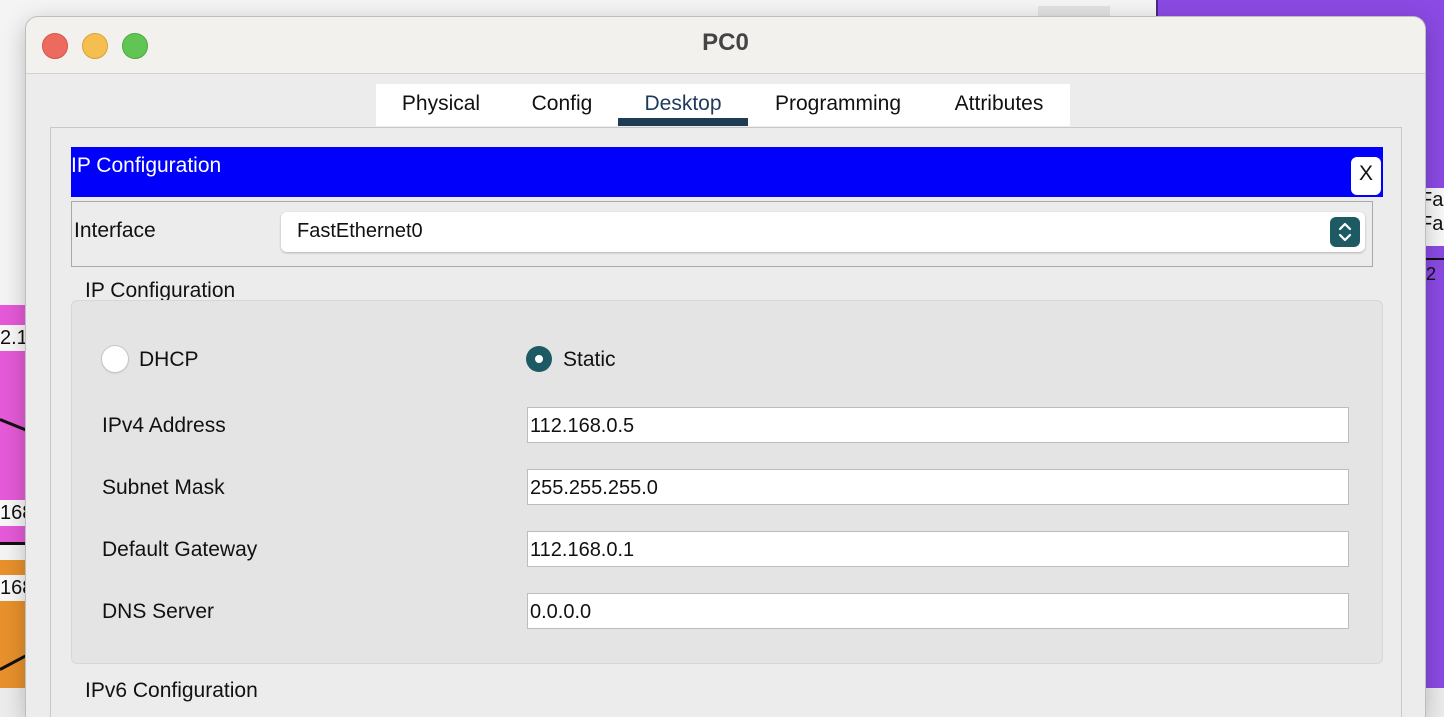  What do you see at coordinates (1345, 232) in the screenshot?
I see `select-stepper-icon` at bounding box center [1345, 232].